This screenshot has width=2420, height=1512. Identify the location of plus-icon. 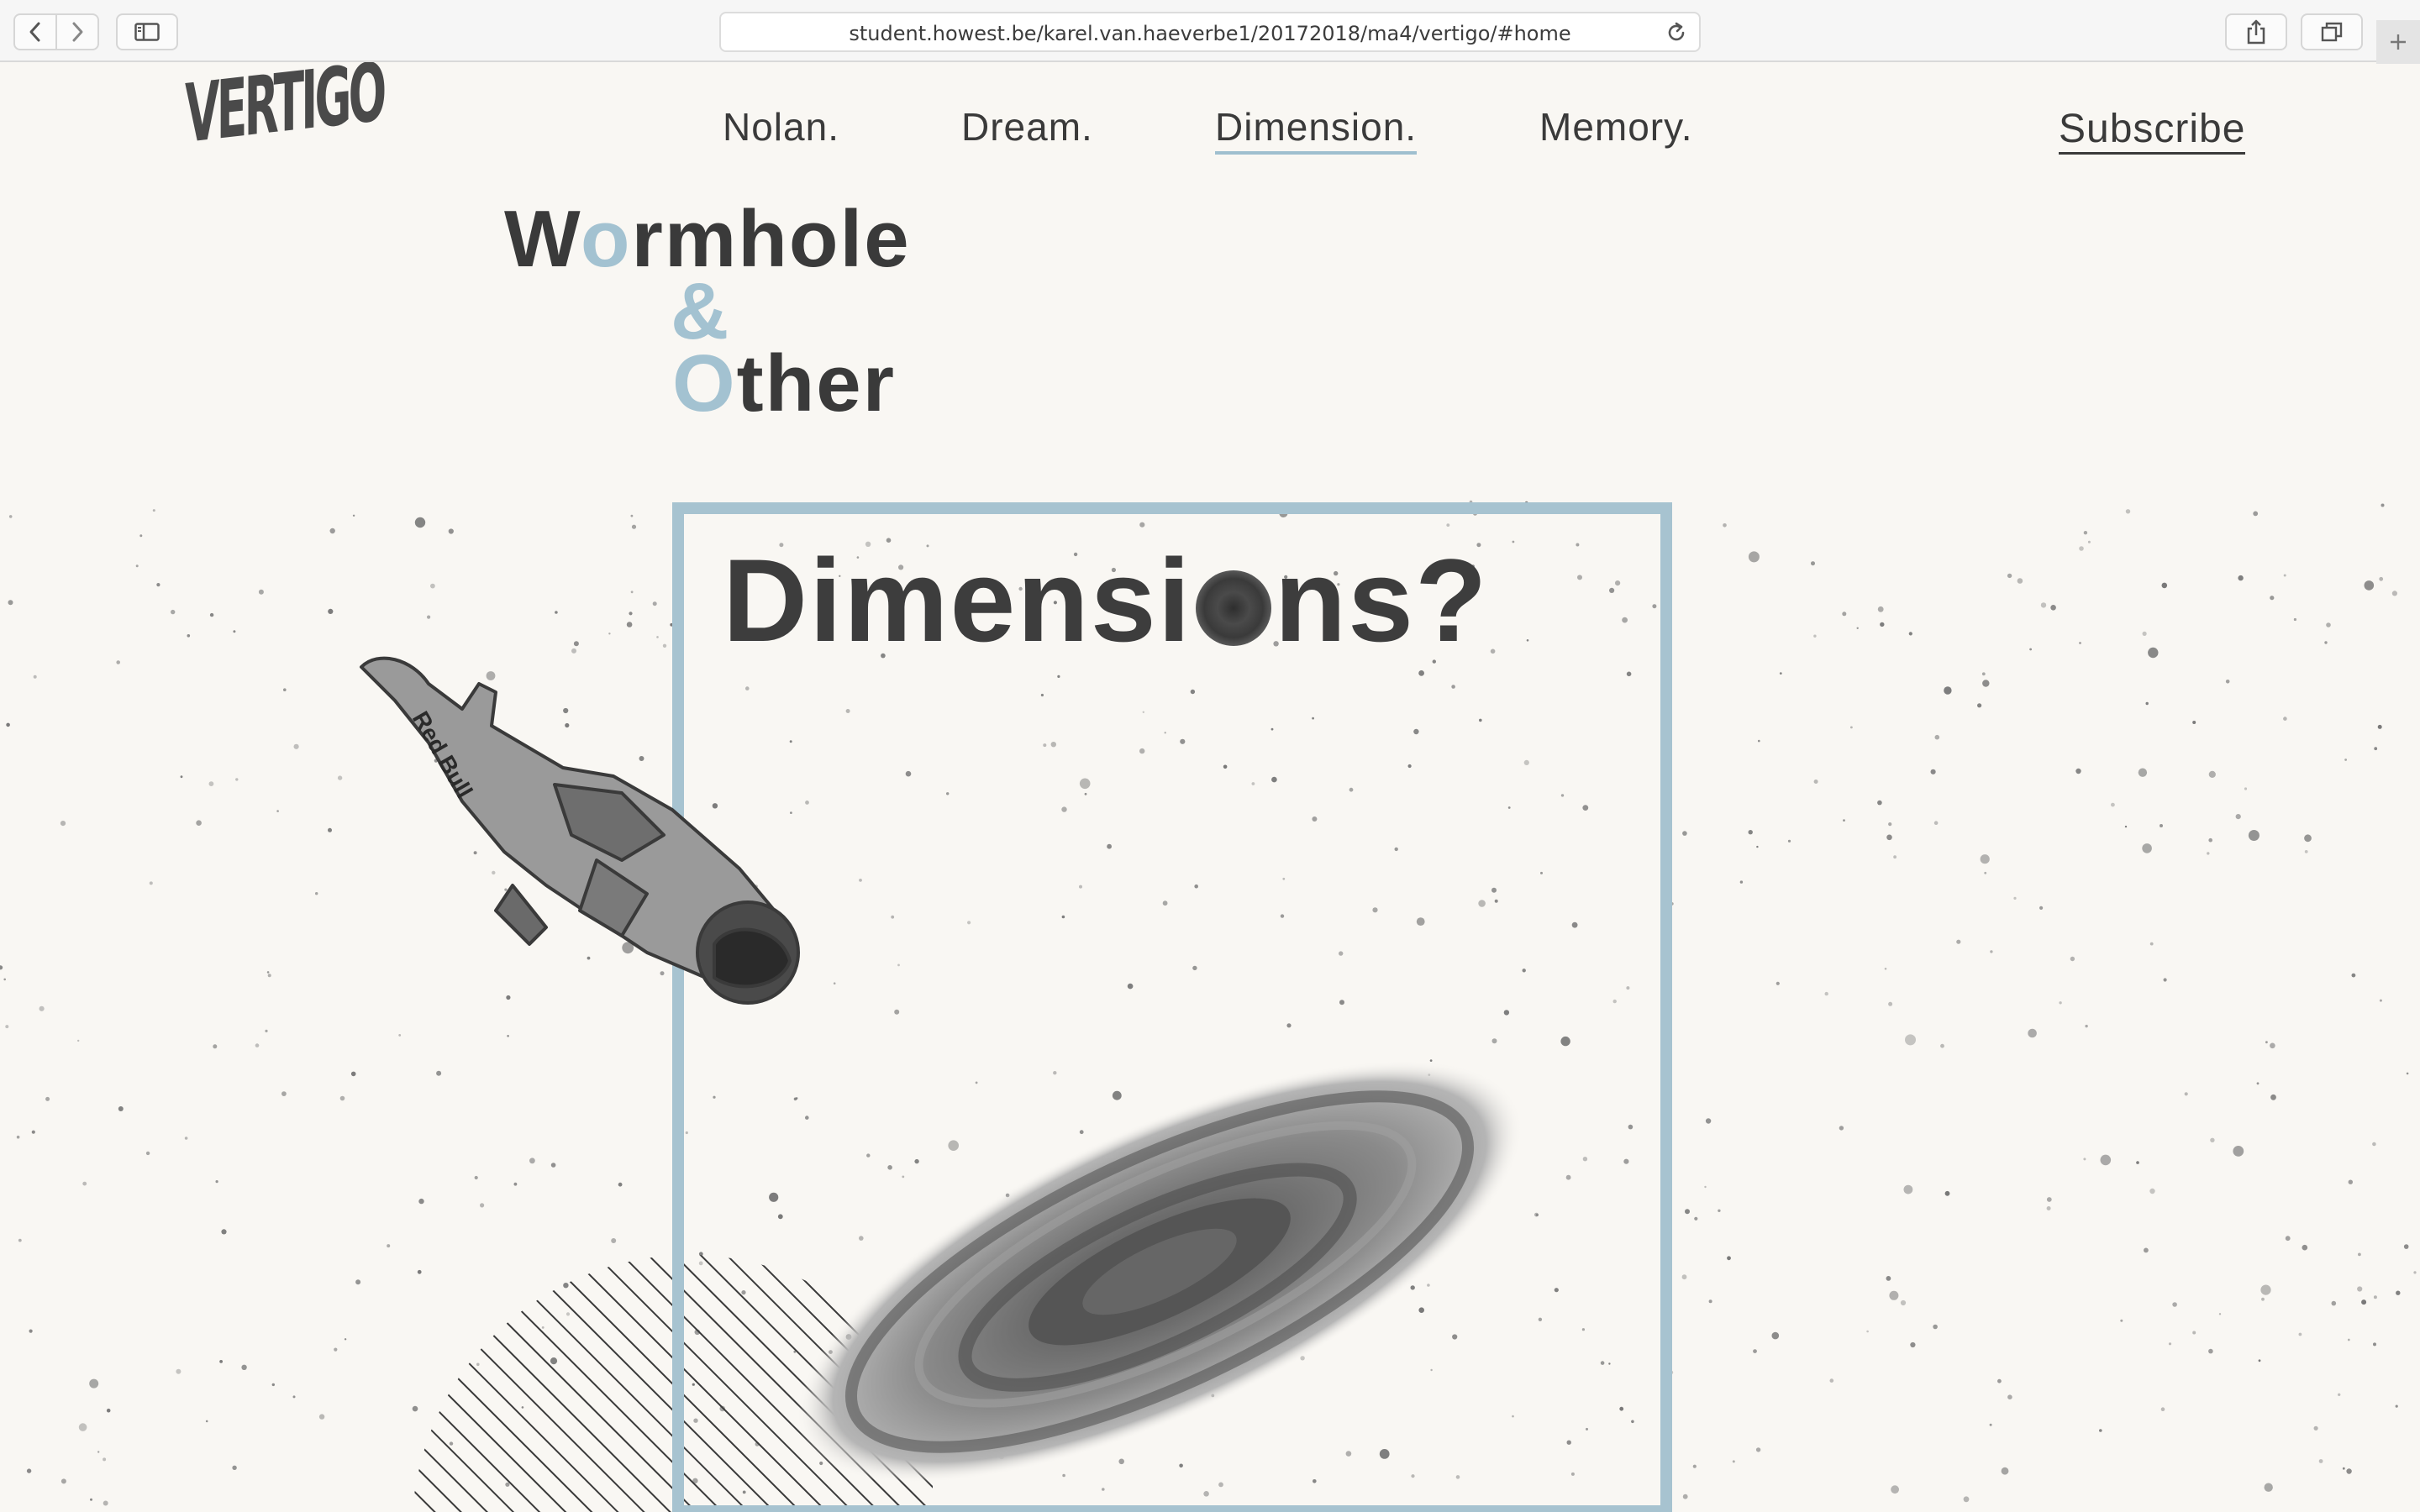
(2398, 42).